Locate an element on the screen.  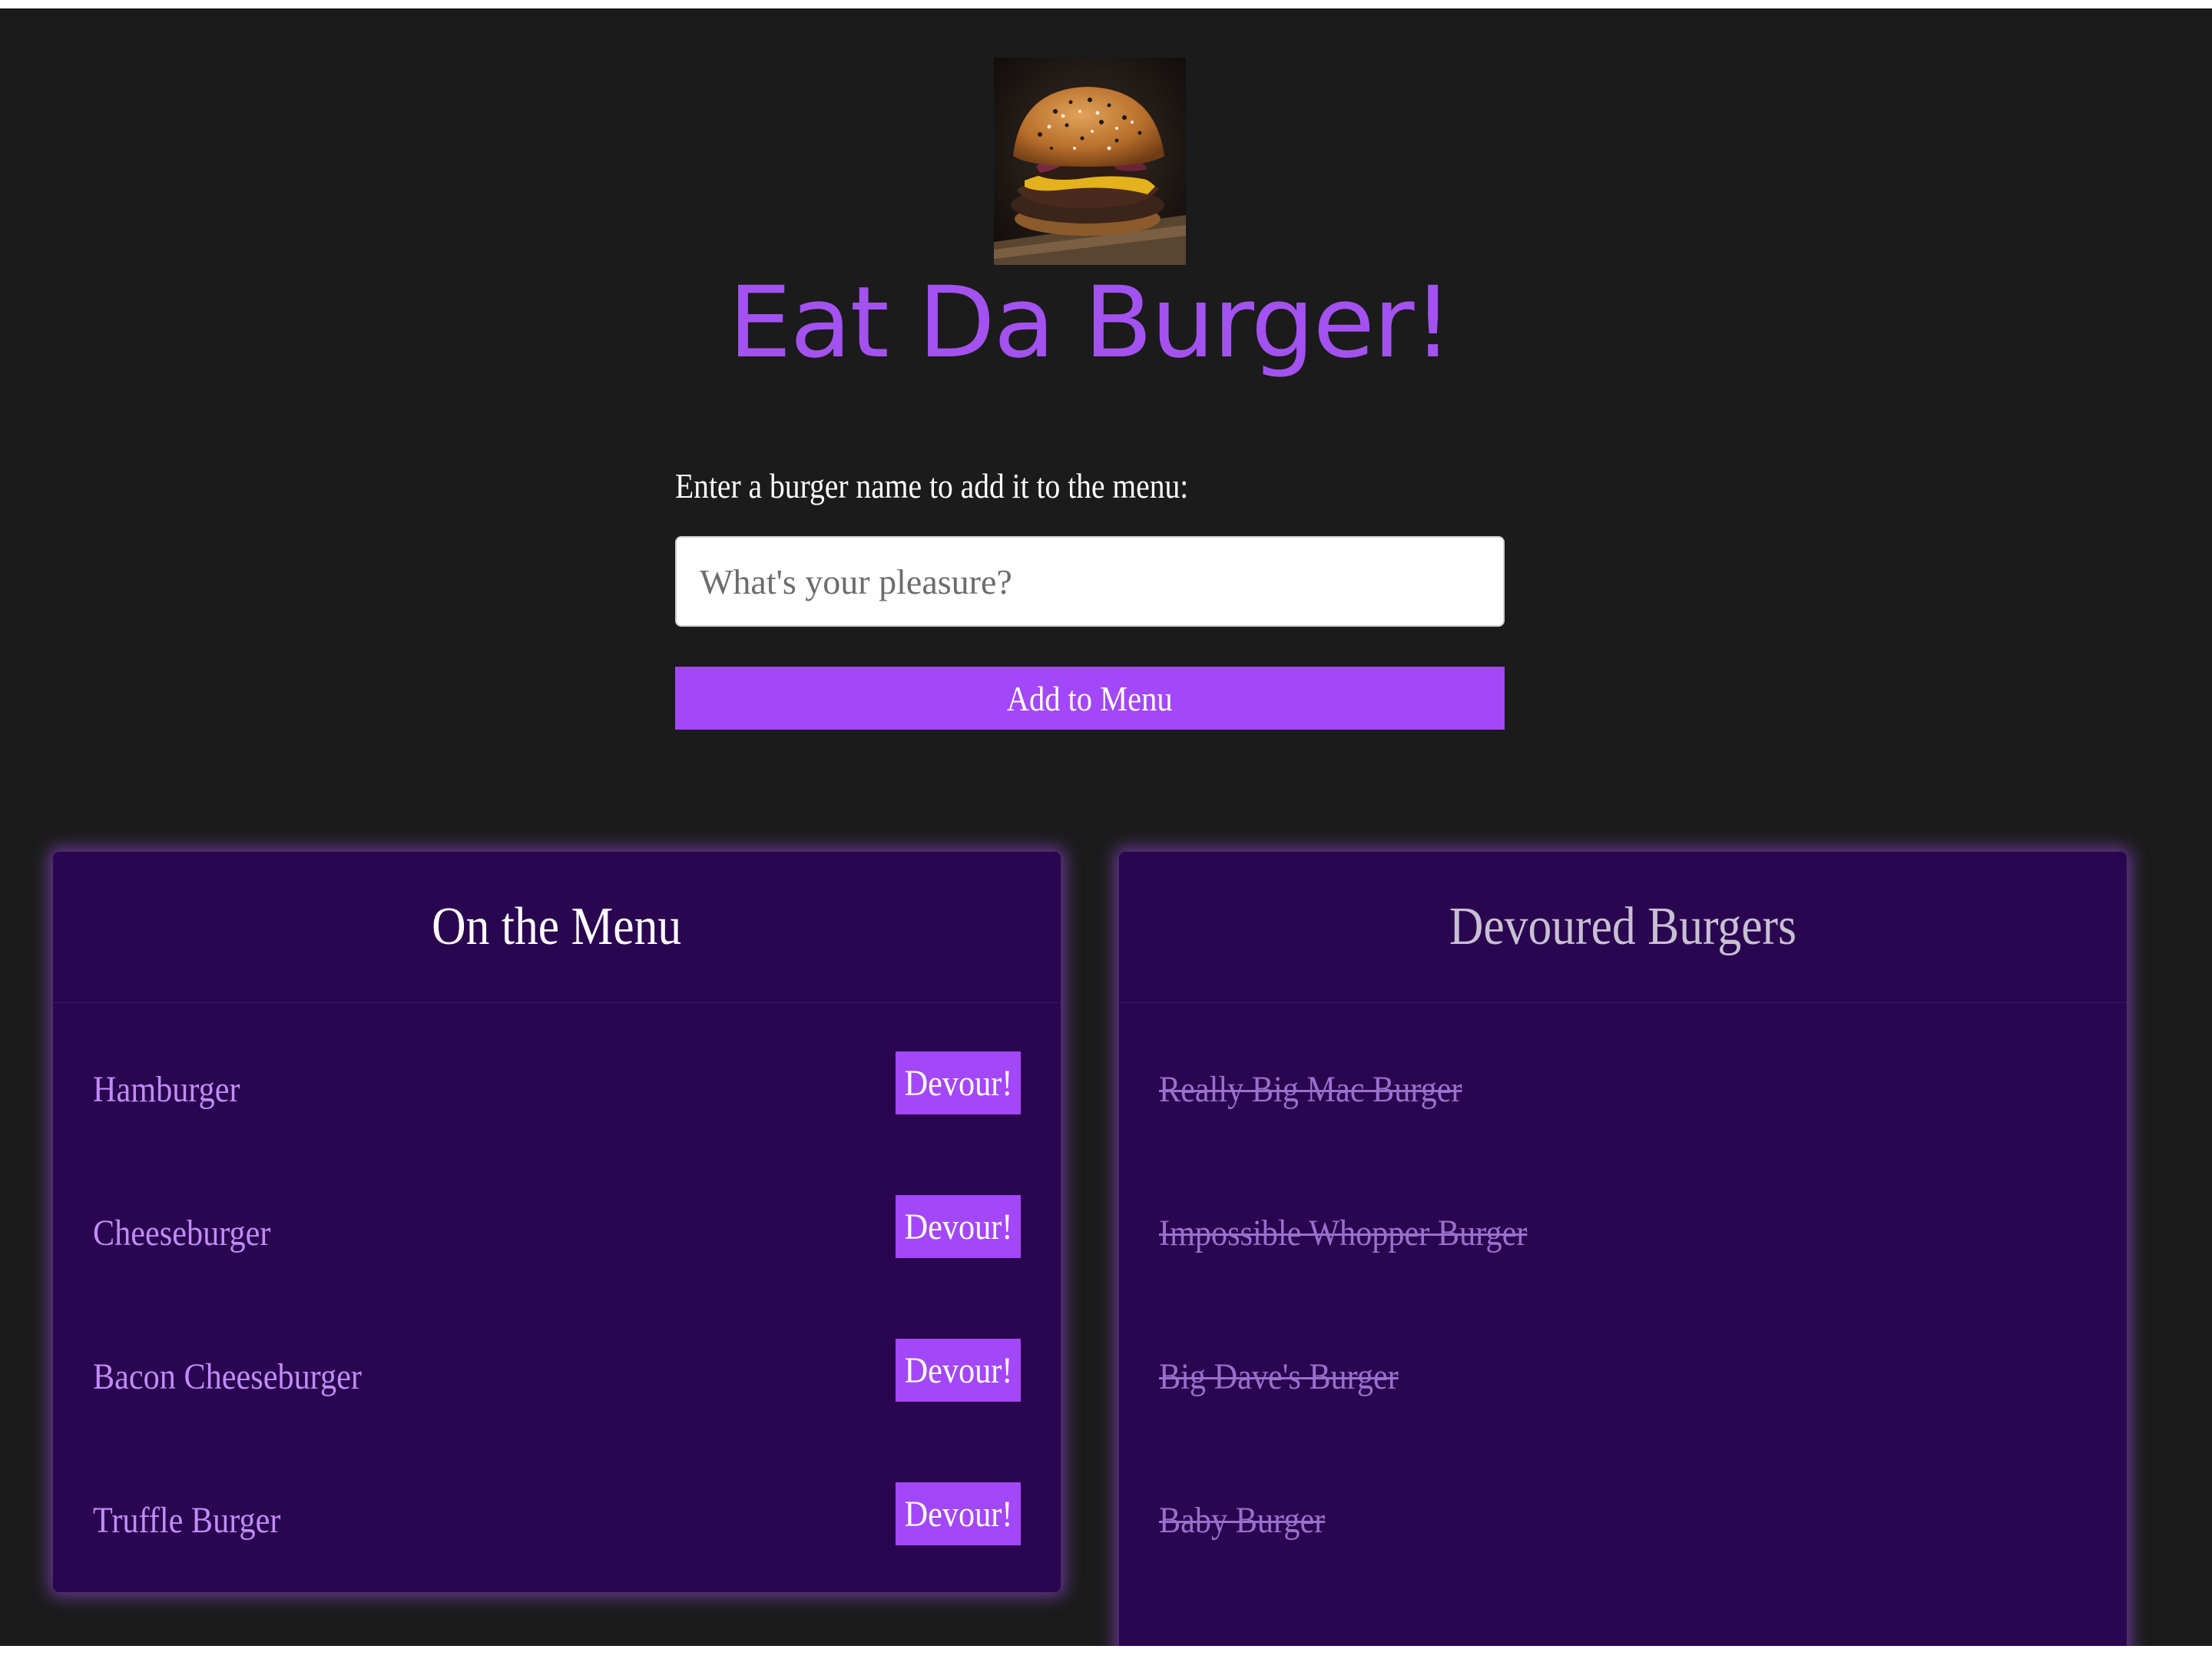
add-to-menu-label: Add to Menu is located at coordinates (1090, 698).